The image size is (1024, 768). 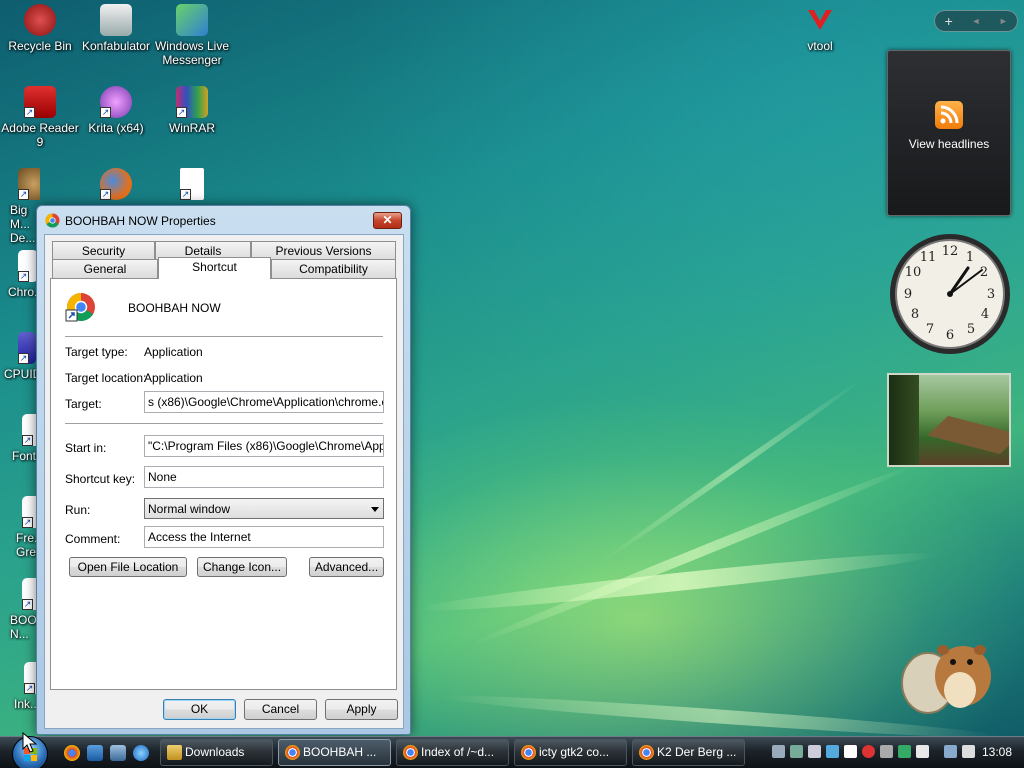 I want to click on app-tray-icon, so click(x=922, y=751).